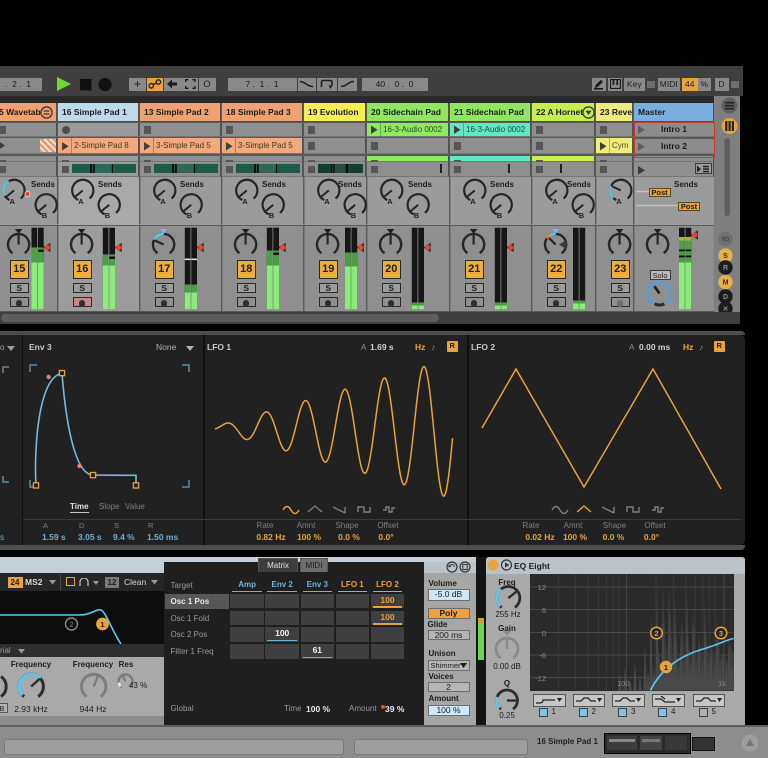 This screenshot has height=758, width=768. I want to click on svg-text: M, so click(726, 283).